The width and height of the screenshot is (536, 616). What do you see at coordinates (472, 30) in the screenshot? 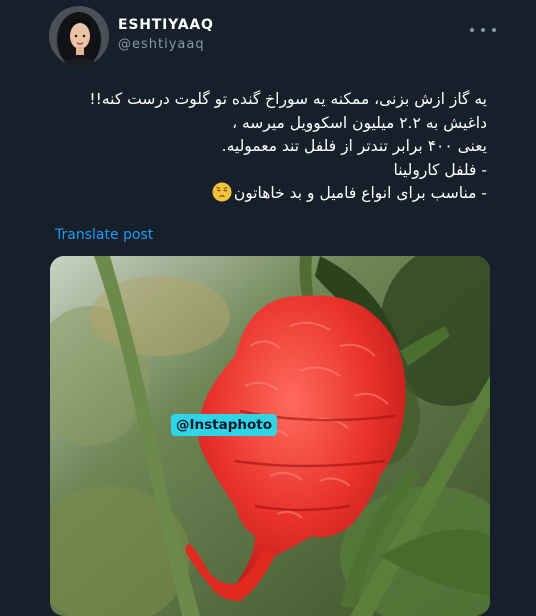
I see `more-horizontal-icon` at bounding box center [472, 30].